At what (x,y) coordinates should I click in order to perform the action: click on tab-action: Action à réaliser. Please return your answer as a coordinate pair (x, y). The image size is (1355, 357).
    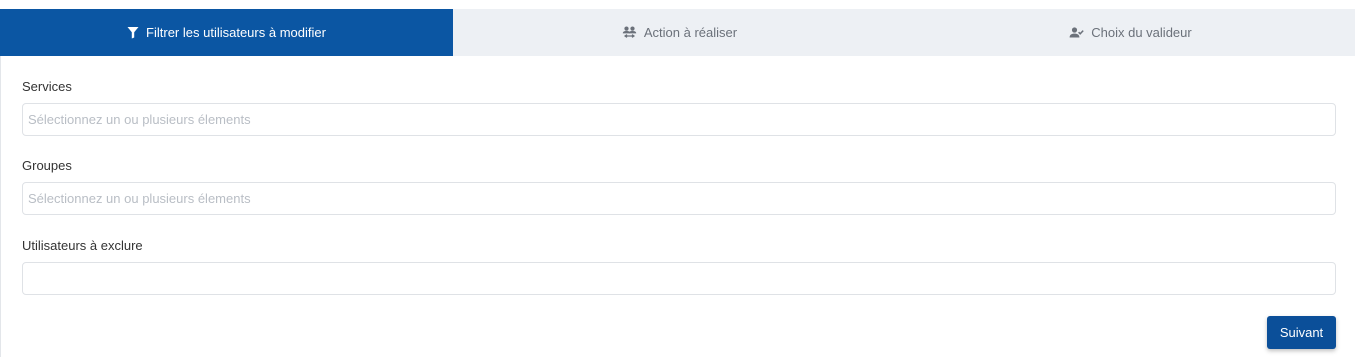
    Looking at the image, I should click on (679, 32).